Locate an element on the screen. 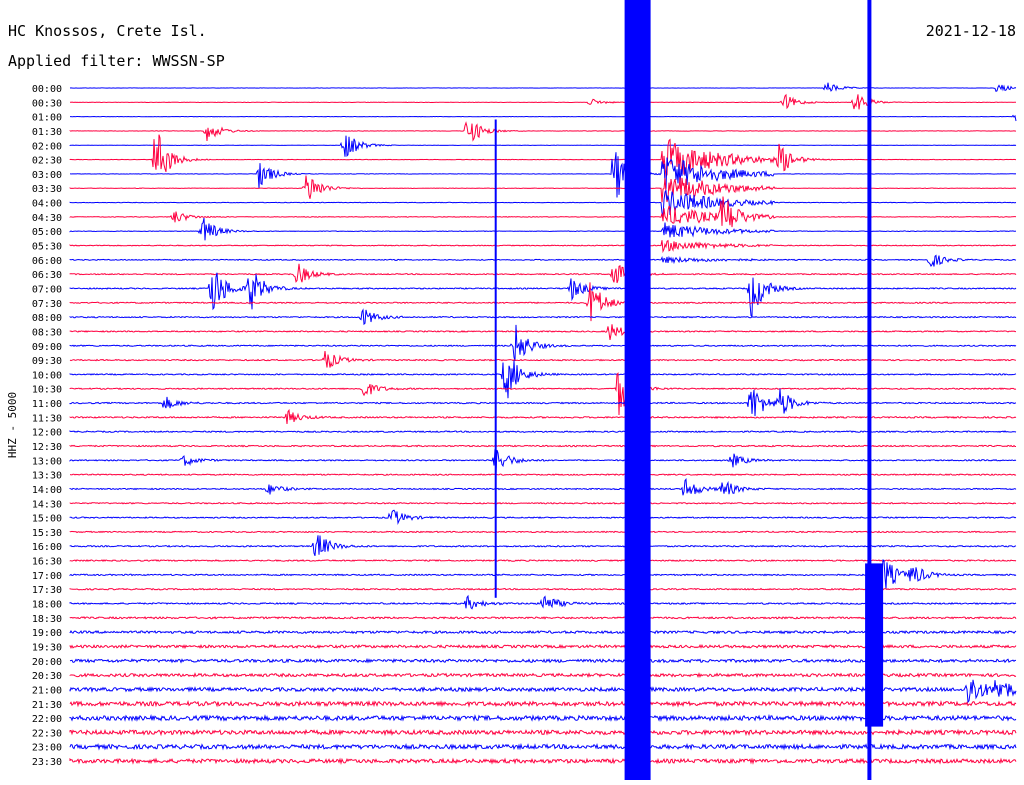 Image resolution: width=1024 pixels, height=785 pixels. time-label: 05:00 is located at coordinates (47, 232).